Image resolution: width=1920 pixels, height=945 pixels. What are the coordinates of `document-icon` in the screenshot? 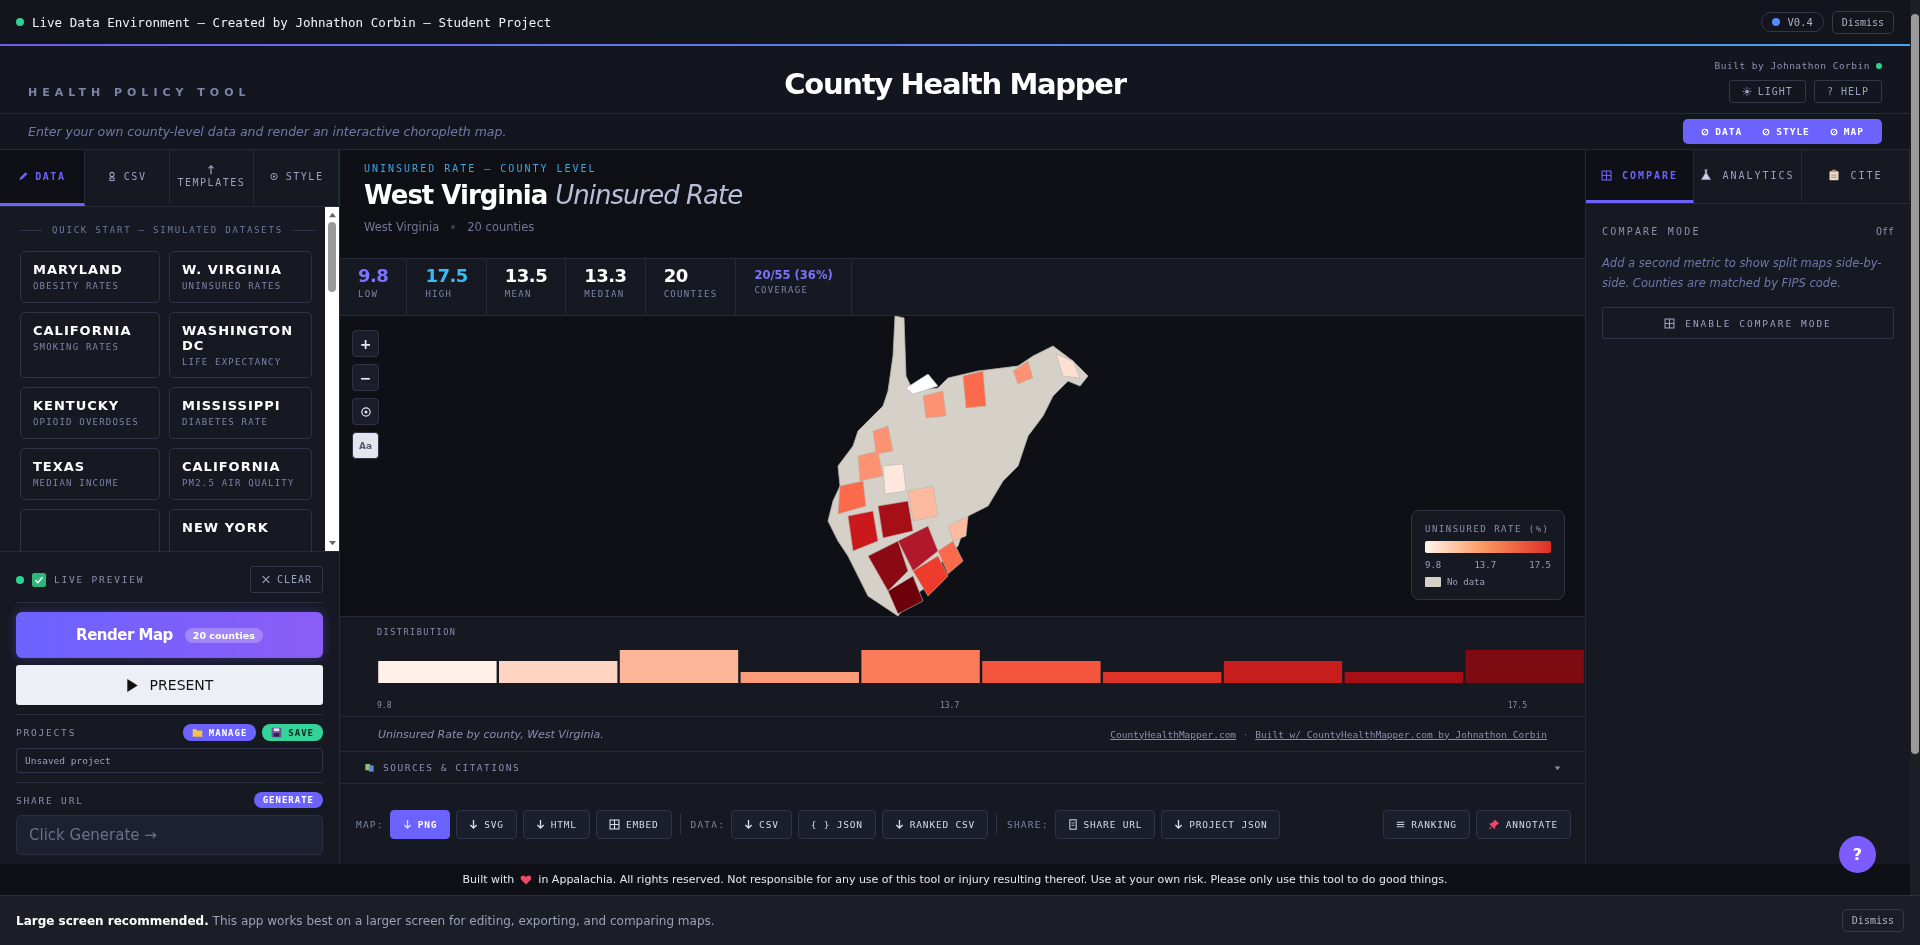 It's located at (1072, 824).